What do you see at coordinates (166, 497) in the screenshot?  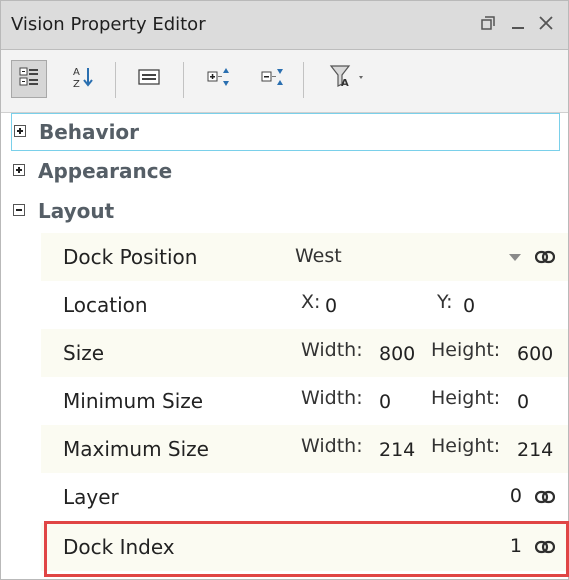 I see `property-name: Layer` at bounding box center [166, 497].